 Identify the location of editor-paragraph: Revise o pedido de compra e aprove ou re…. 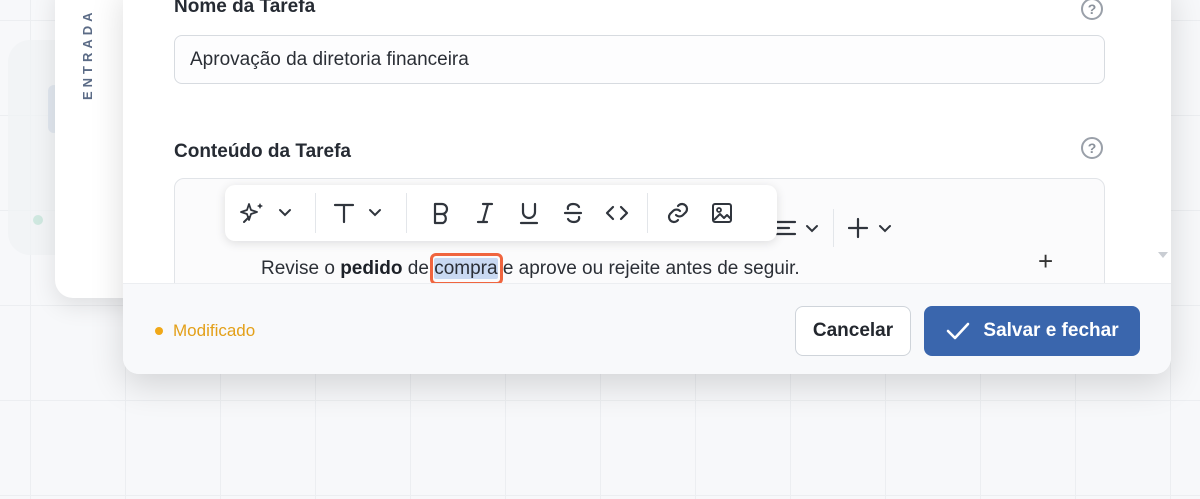
(530, 269).